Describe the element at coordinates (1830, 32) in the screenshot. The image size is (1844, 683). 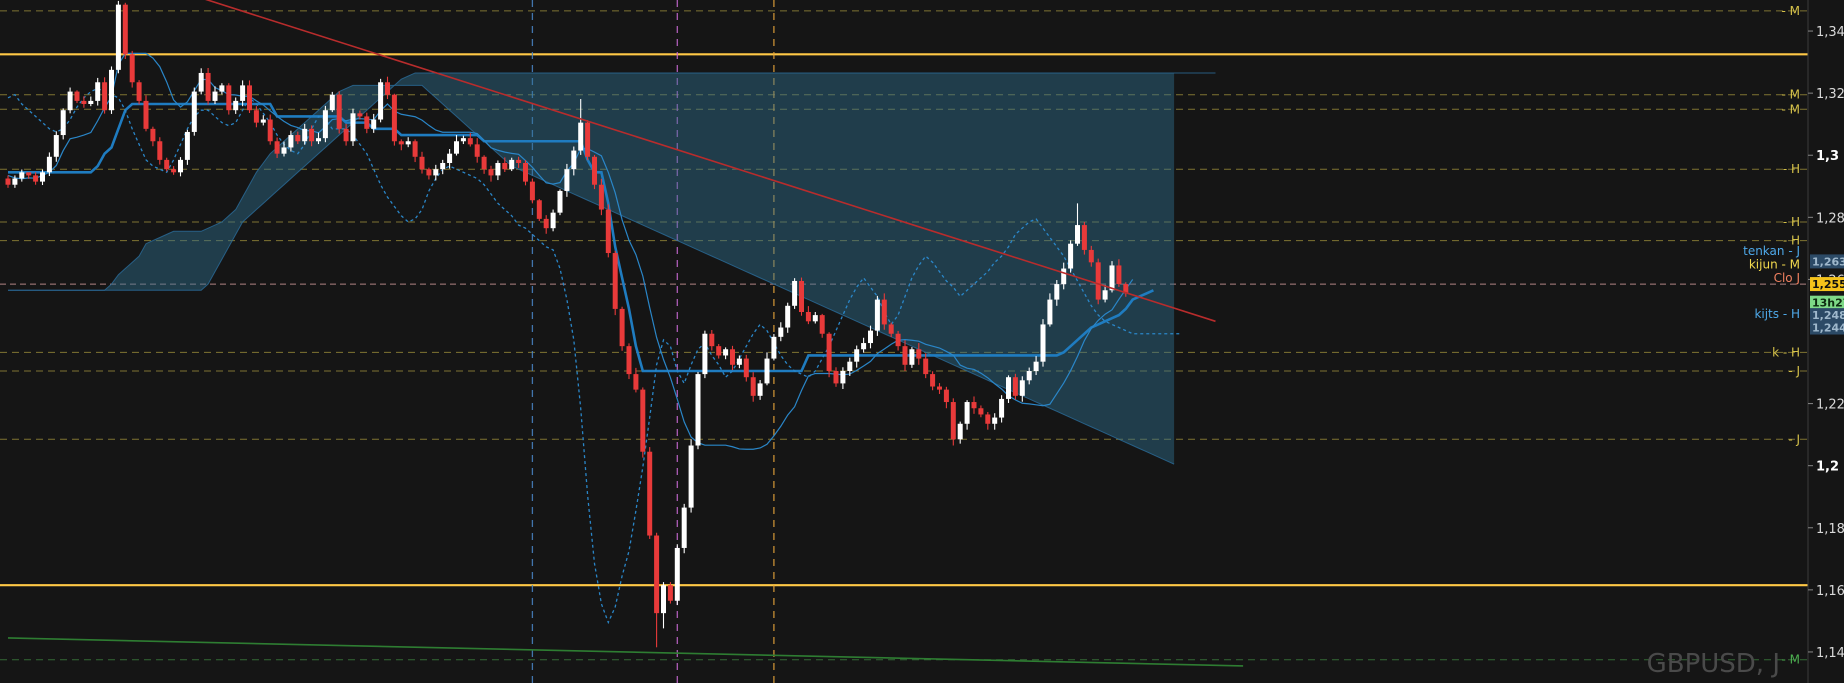
I see `price-axis-label: 1,34` at that location.